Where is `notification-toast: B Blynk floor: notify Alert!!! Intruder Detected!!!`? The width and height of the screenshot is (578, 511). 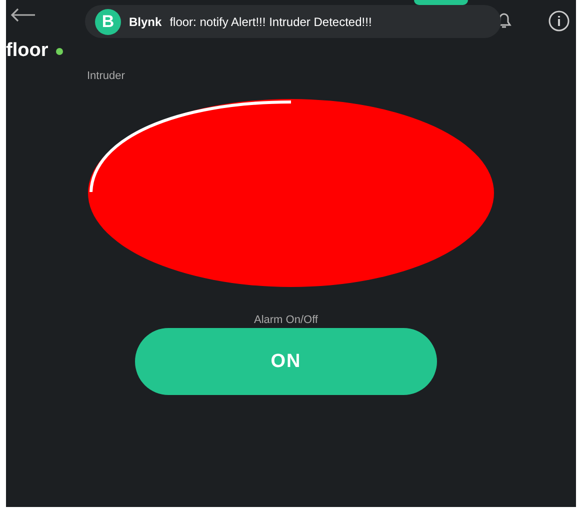 notification-toast: B Blynk floor: notify Alert!!! Intruder Detected!!! is located at coordinates (293, 21).